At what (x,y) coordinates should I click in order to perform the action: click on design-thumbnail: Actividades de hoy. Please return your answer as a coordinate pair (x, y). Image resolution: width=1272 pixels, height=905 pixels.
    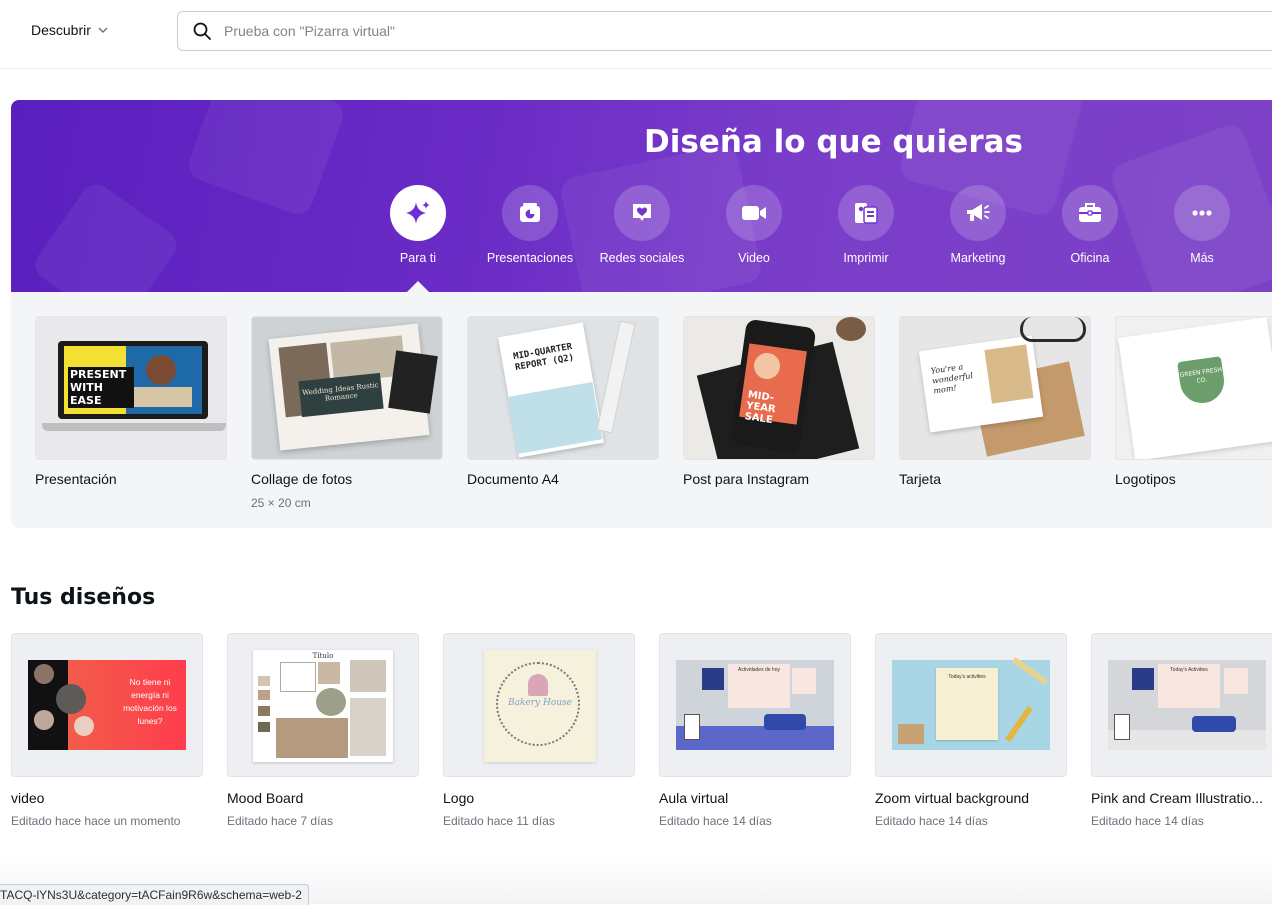
    Looking at the image, I should click on (755, 705).